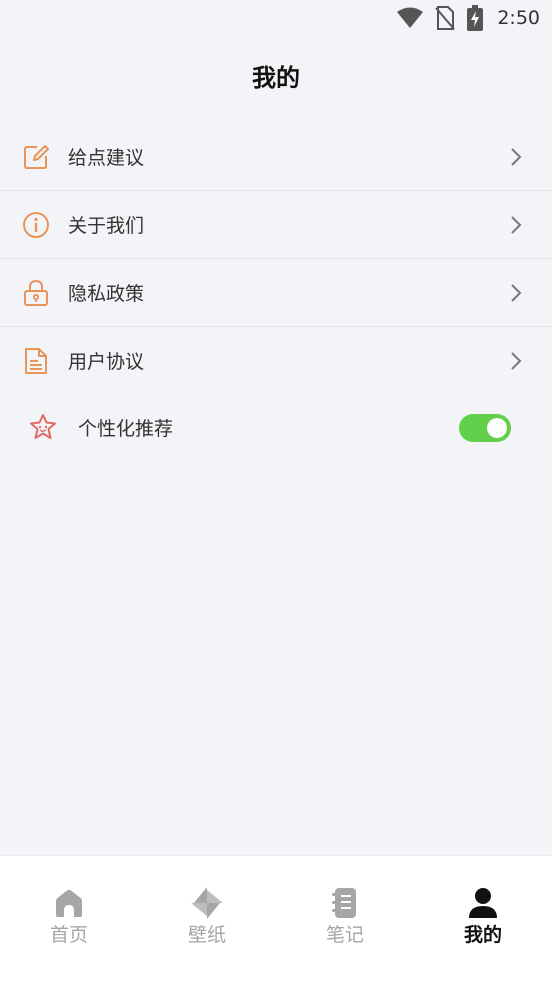 The height and width of the screenshot is (984, 552). I want to click on notebook-icon, so click(344, 903).